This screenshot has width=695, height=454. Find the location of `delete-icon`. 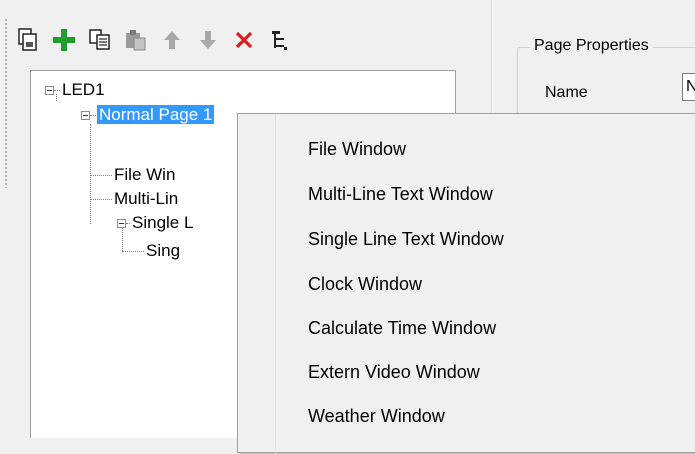

delete-icon is located at coordinates (244, 40).